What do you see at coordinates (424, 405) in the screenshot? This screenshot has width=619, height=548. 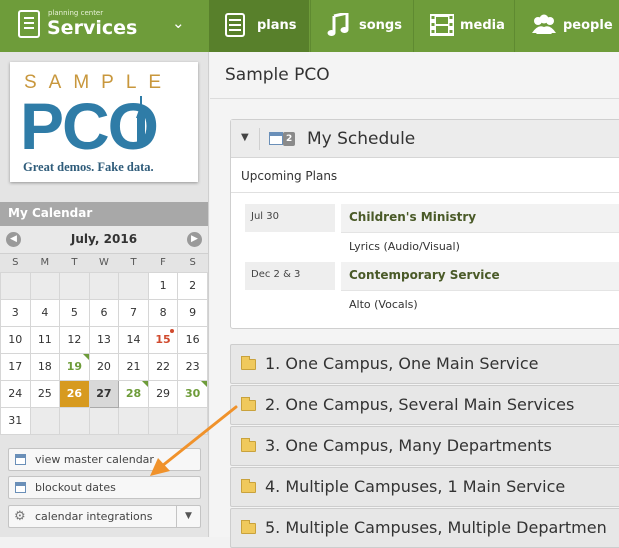 I see `folder-row: 2. One Campus, Several Main Services` at bounding box center [424, 405].